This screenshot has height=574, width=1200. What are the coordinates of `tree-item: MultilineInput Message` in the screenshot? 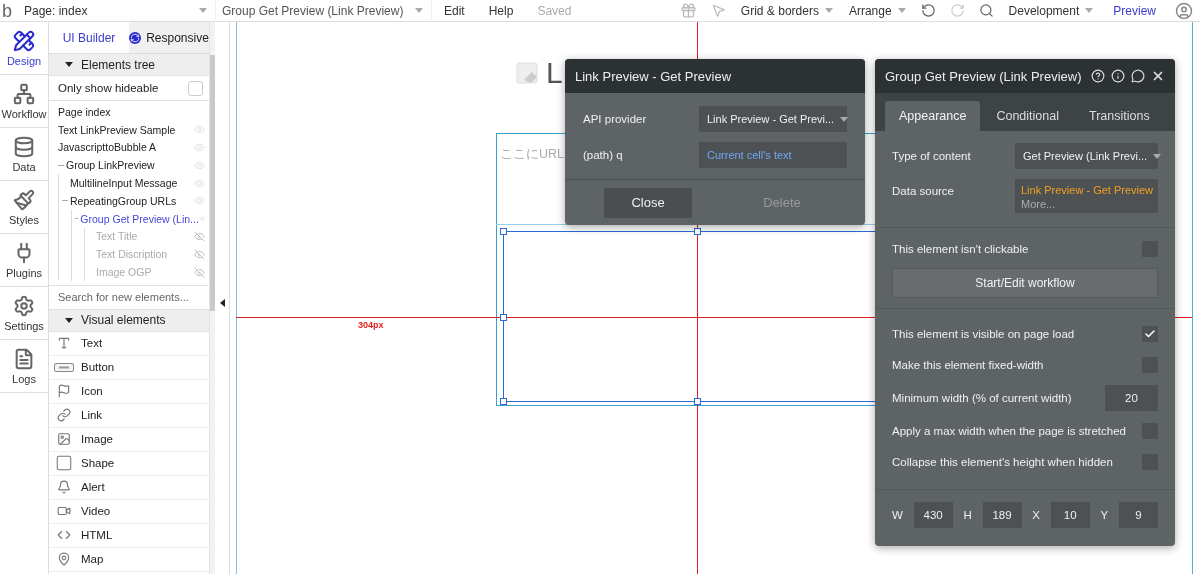 It's located at (134, 183).